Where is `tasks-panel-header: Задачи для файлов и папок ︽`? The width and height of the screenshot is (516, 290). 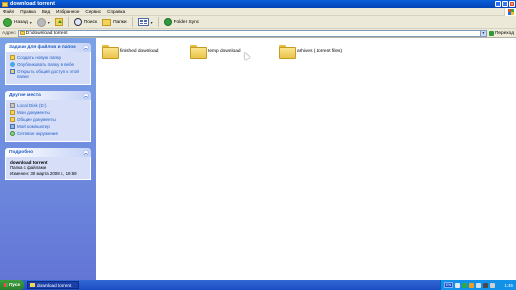 tasks-panel-header: Задачи для файлов и папок ︽ is located at coordinates (48, 47).